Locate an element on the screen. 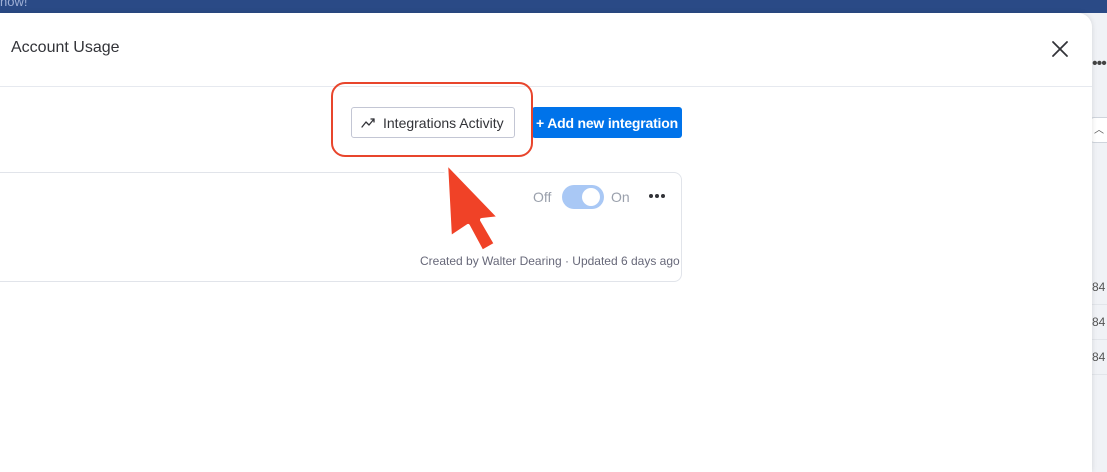 This screenshot has height=472, width=1107. add-new-integration-button: + Add new integration is located at coordinates (607, 122).